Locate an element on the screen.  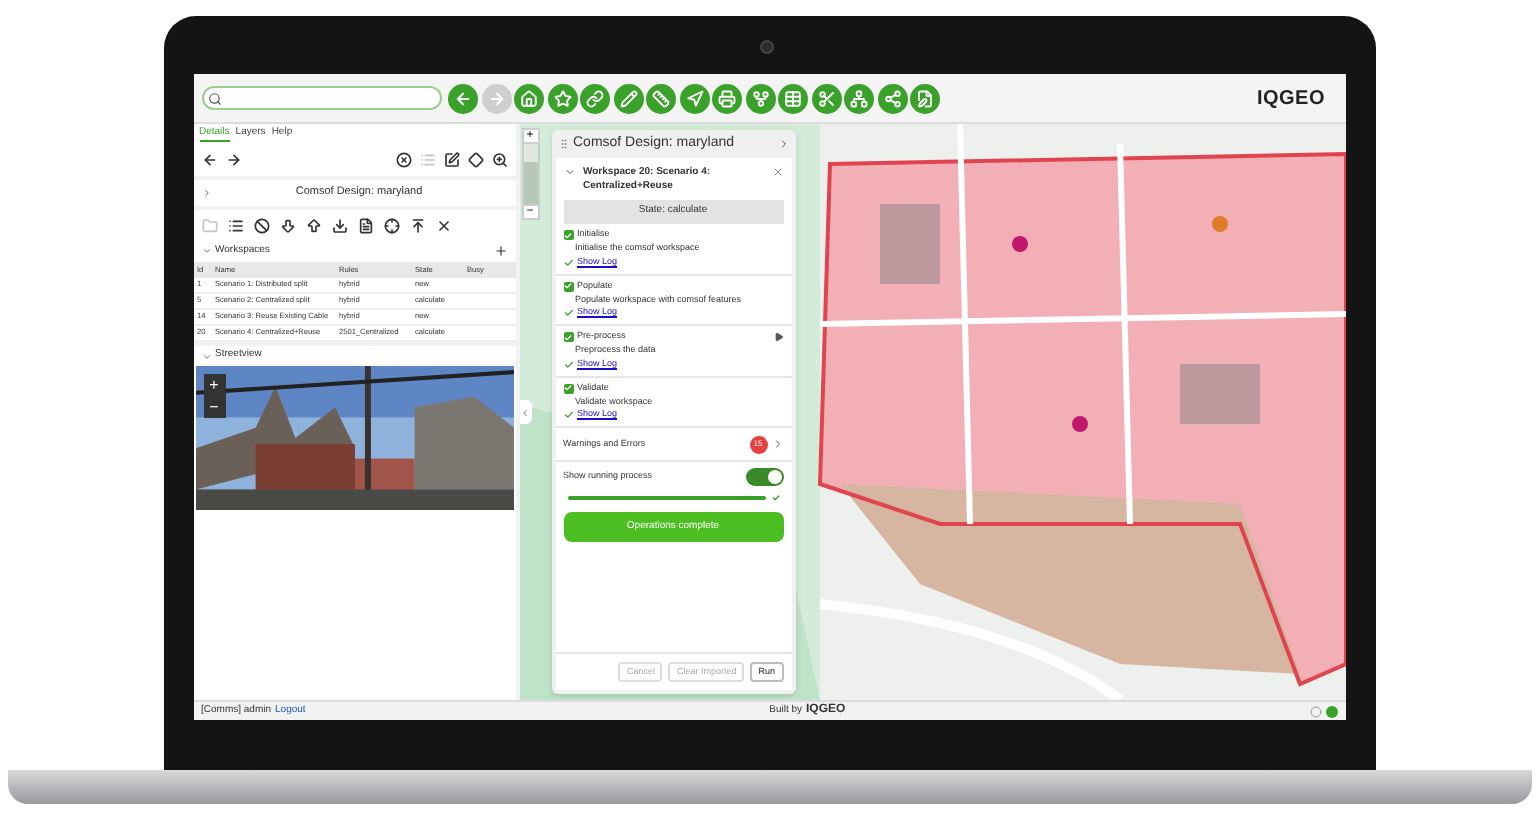
search-icon is located at coordinates (214, 98).